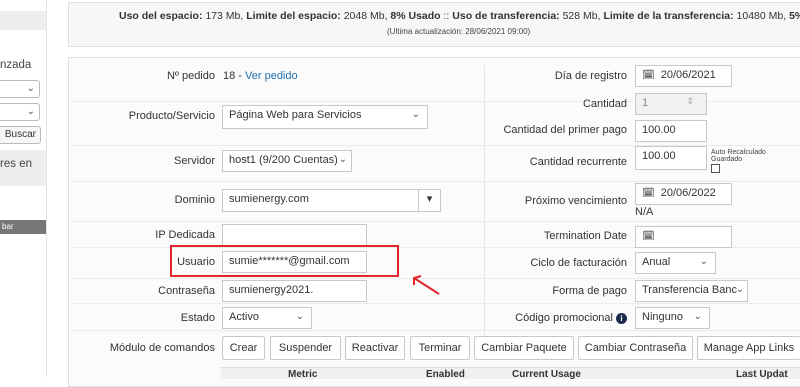 This screenshot has height=387, width=800. Describe the element at coordinates (644, 212) in the screenshot. I see `next-due-na: N/A` at that location.